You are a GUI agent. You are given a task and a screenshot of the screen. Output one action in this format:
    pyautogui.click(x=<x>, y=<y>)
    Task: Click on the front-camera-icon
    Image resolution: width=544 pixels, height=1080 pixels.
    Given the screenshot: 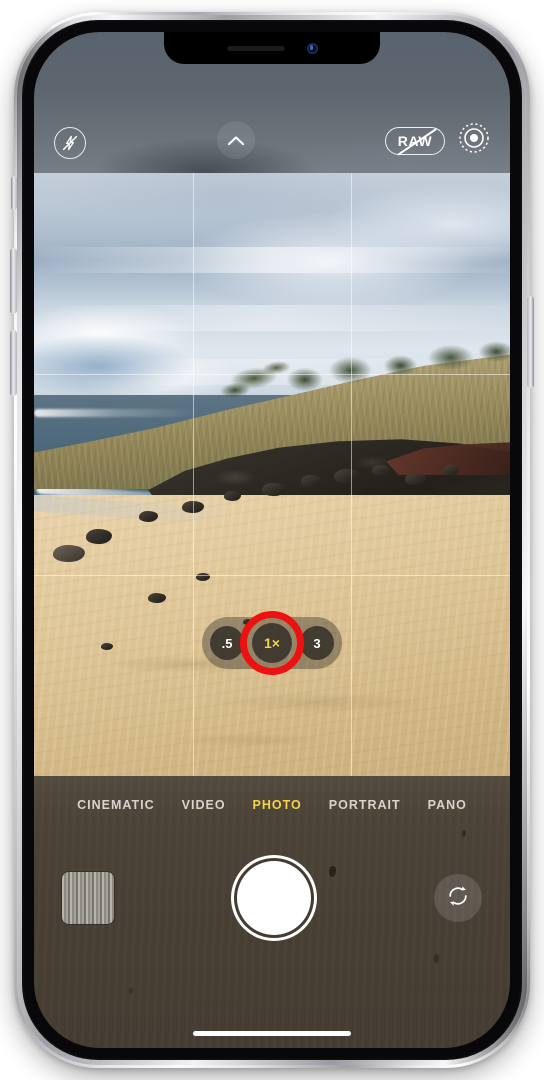 What is the action you would take?
    pyautogui.click(x=312, y=48)
    